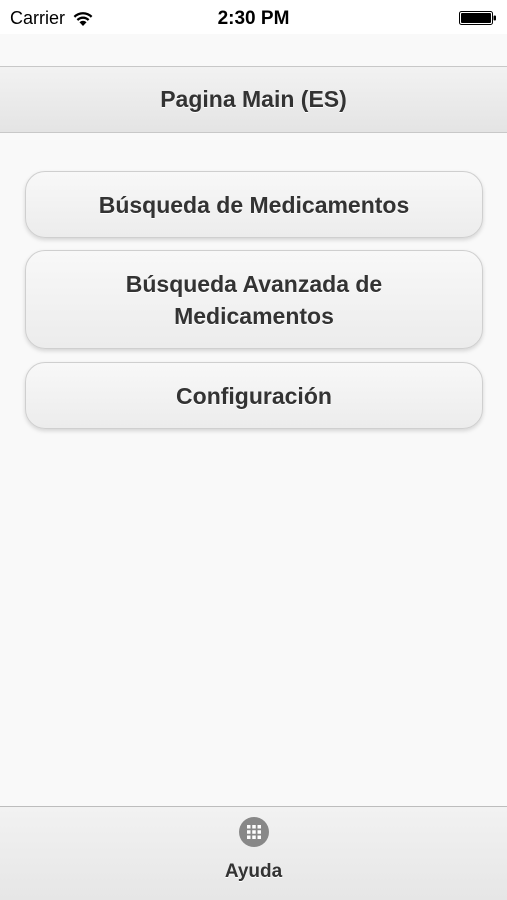  I want to click on settings-label: Configuración, so click(254, 395).